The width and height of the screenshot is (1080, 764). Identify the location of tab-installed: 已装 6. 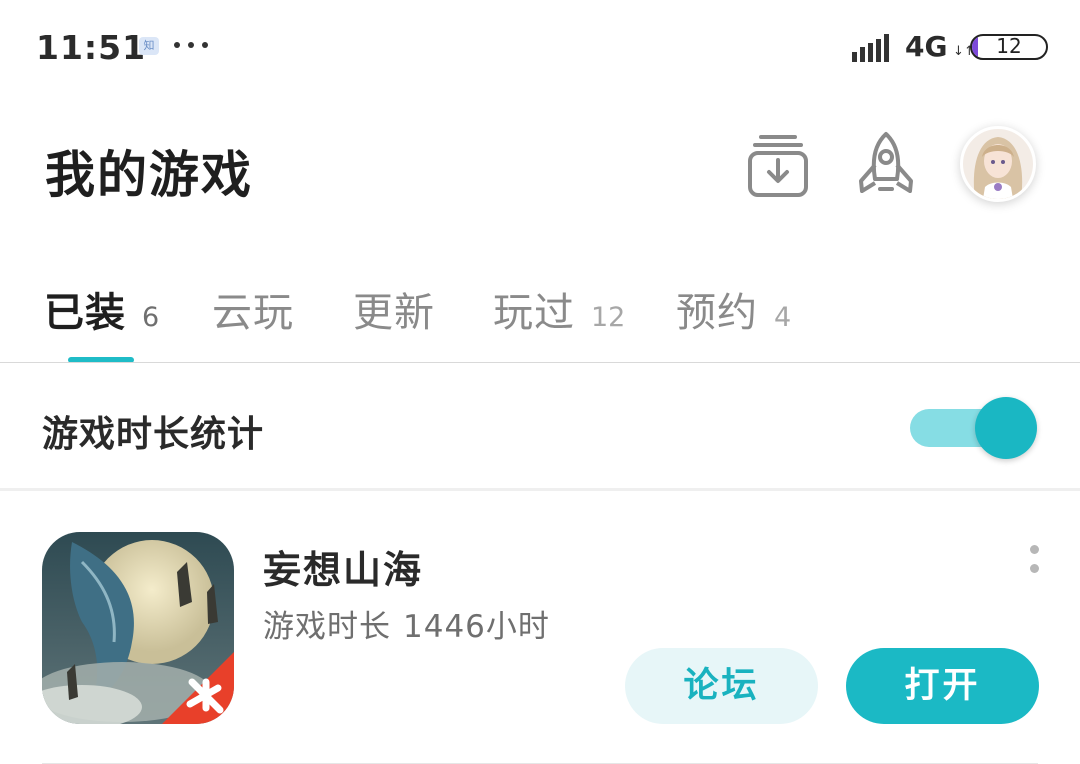
(101, 309).